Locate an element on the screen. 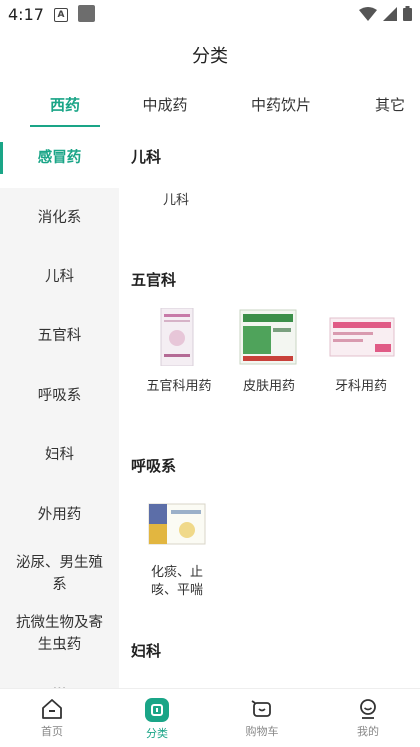 This screenshot has width=420, height=747. sidebar-item-antimicrobial: 抗微生物及寄生虫药 is located at coordinates (59, 634).